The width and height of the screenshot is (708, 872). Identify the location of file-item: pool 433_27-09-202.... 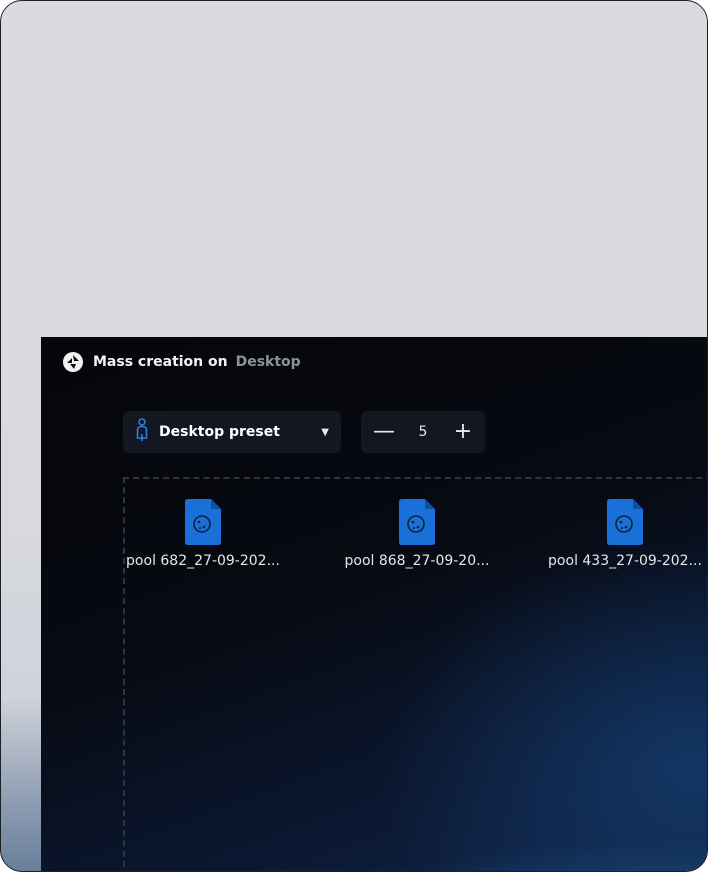
(621, 534).